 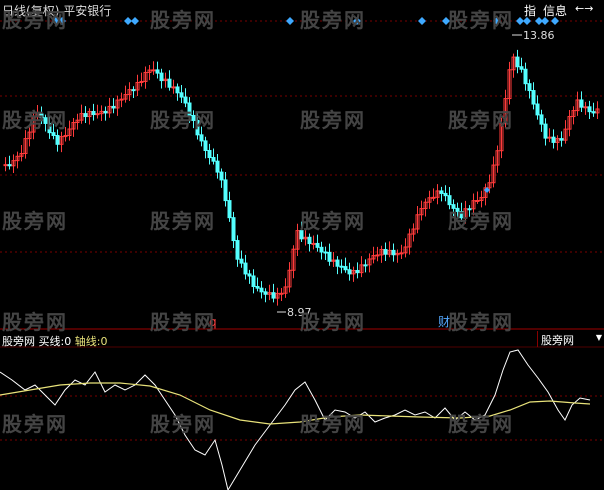 What do you see at coordinates (530, 10) in the screenshot?
I see `index-button: 指` at bounding box center [530, 10].